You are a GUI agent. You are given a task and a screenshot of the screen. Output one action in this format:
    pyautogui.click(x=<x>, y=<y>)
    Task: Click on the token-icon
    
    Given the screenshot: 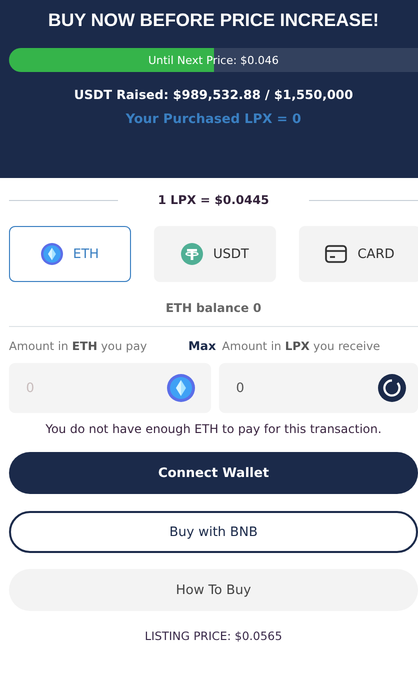 What is the action you would take?
    pyautogui.click(x=392, y=388)
    